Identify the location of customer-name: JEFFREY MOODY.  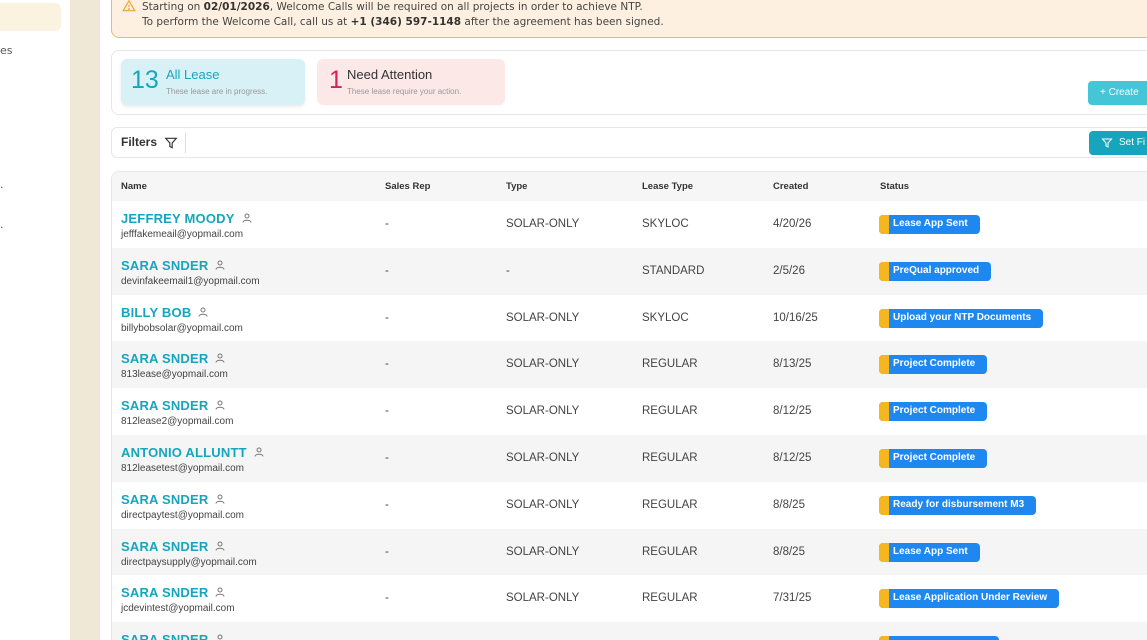
(187, 218).